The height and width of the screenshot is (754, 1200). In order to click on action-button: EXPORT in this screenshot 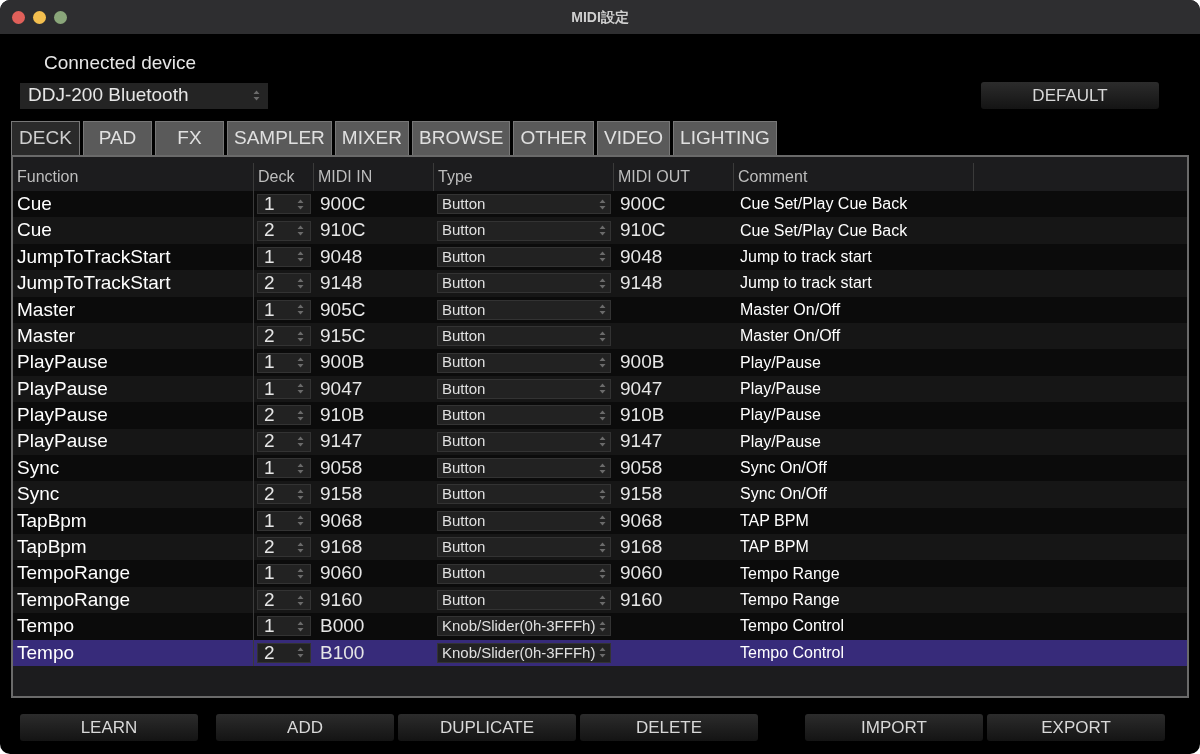, I will do `click(1076, 727)`.